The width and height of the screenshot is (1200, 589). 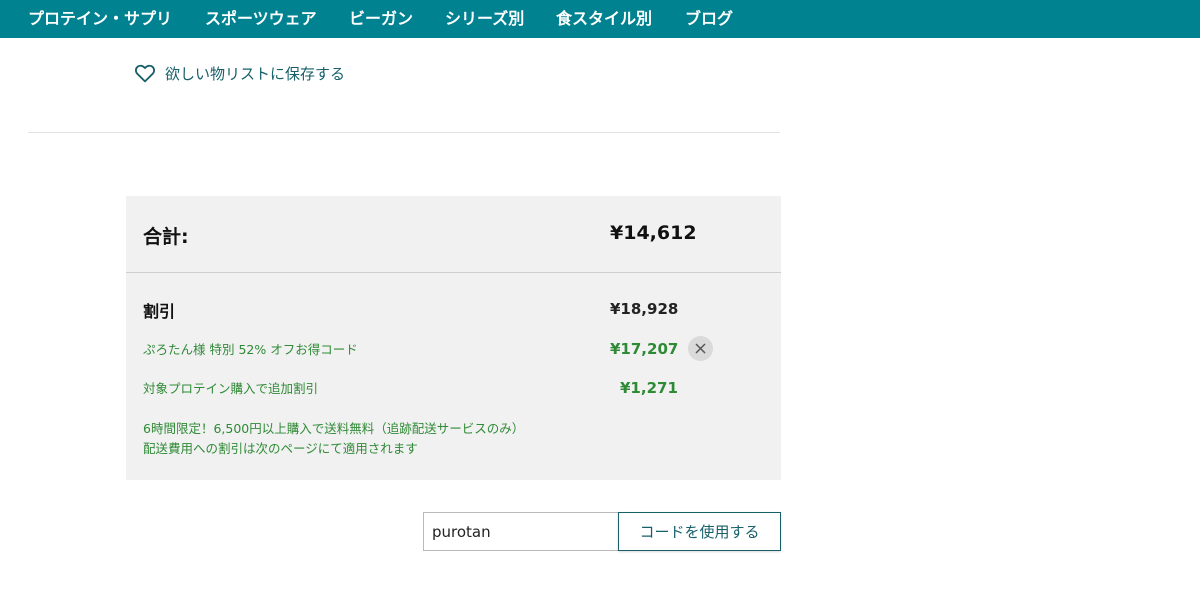 I want to click on nav-item-series: シリーズ別, so click(x=484, y=19).